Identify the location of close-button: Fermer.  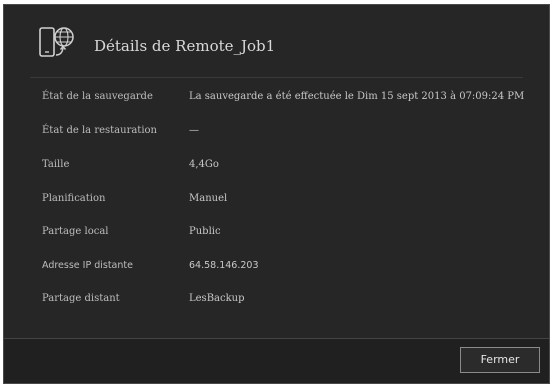
(500, 360).